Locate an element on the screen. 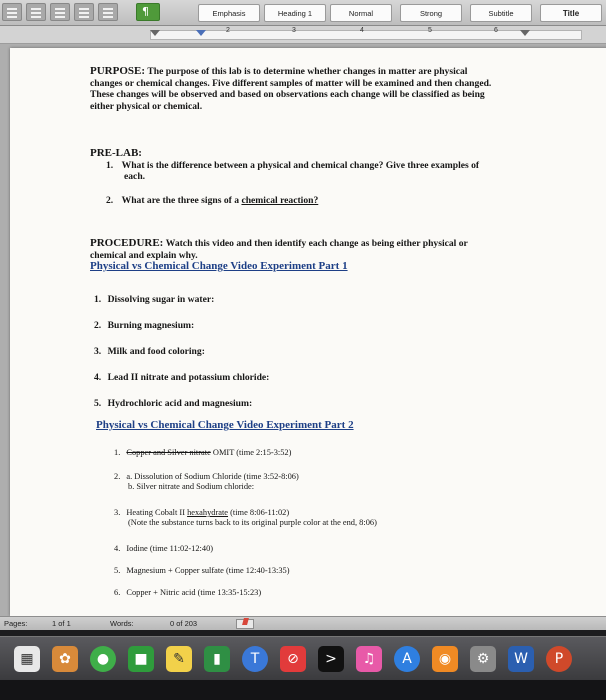  style-emphasis: Emphasis is located at coordinates (229, 13).